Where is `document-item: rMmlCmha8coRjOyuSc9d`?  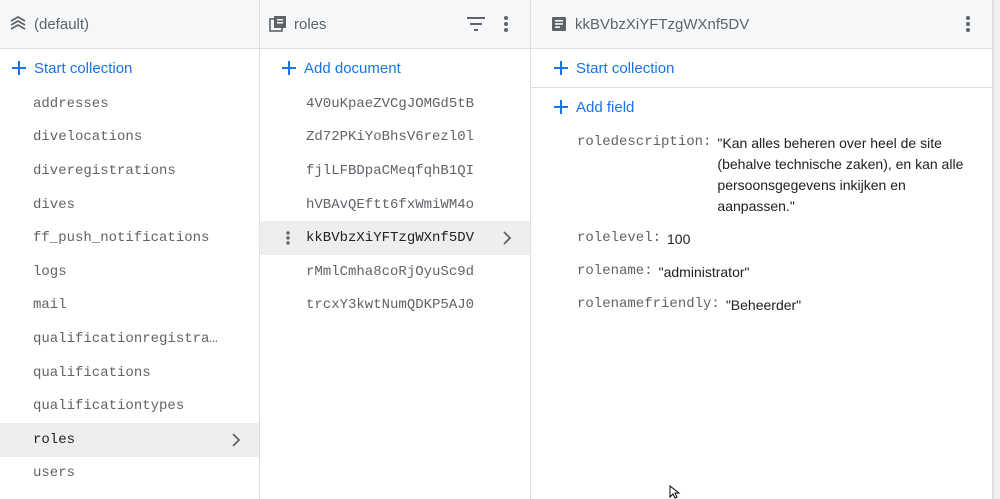
document-item: rMmlCmha8coRjOyuSc9d is located at coordinates (395, 272).